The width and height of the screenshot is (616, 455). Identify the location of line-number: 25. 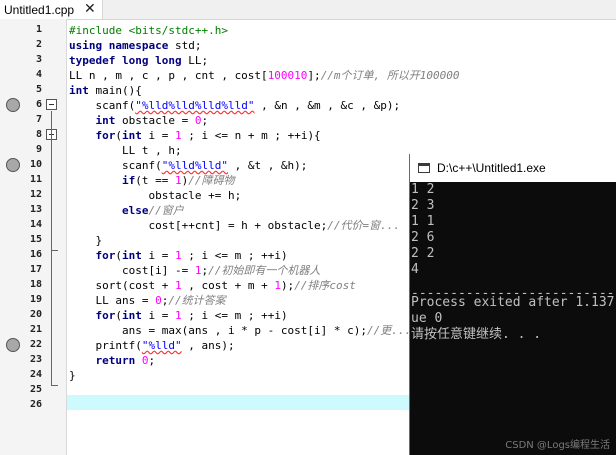
(35, 389).